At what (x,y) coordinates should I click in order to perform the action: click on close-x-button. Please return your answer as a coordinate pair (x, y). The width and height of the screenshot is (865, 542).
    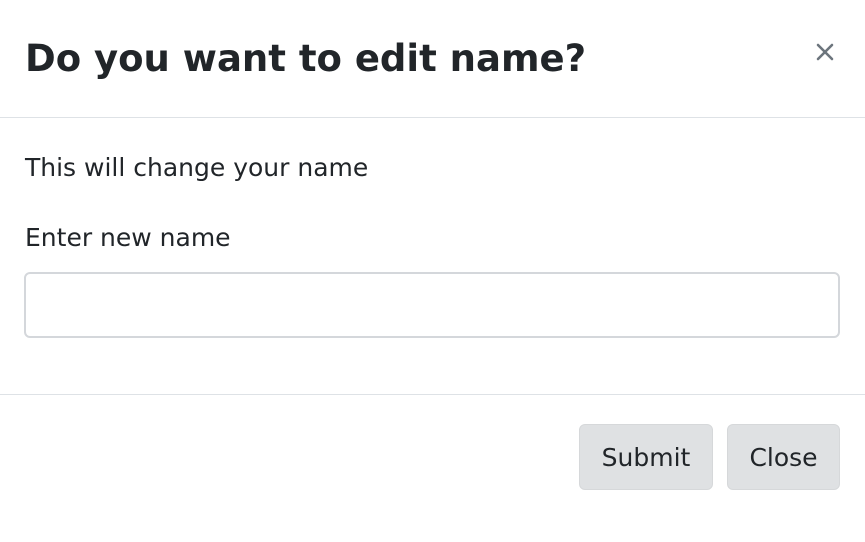
    Looking at the image, I should click on (825, 52).